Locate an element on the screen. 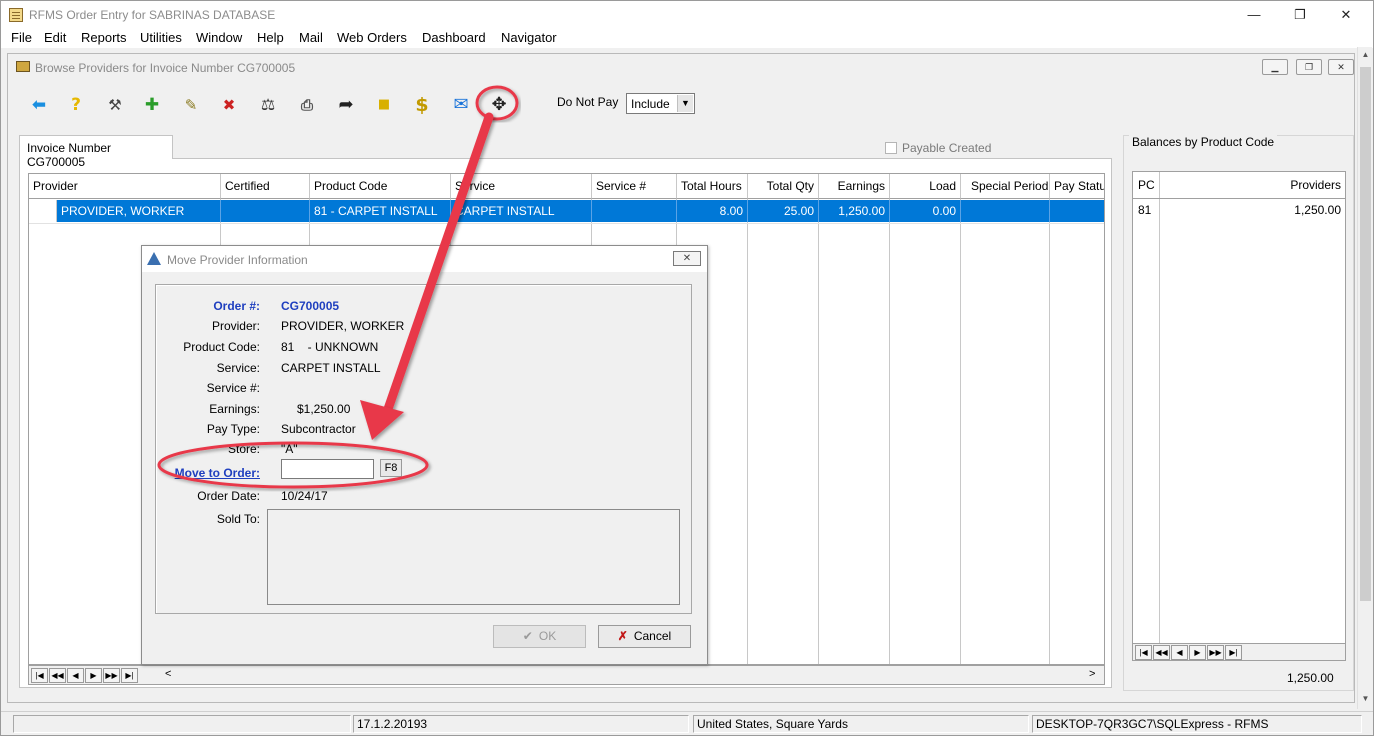 The height and width of the screenshot is (736, 1374). restore-button: ❐ is located at coordinates (1300, 15).